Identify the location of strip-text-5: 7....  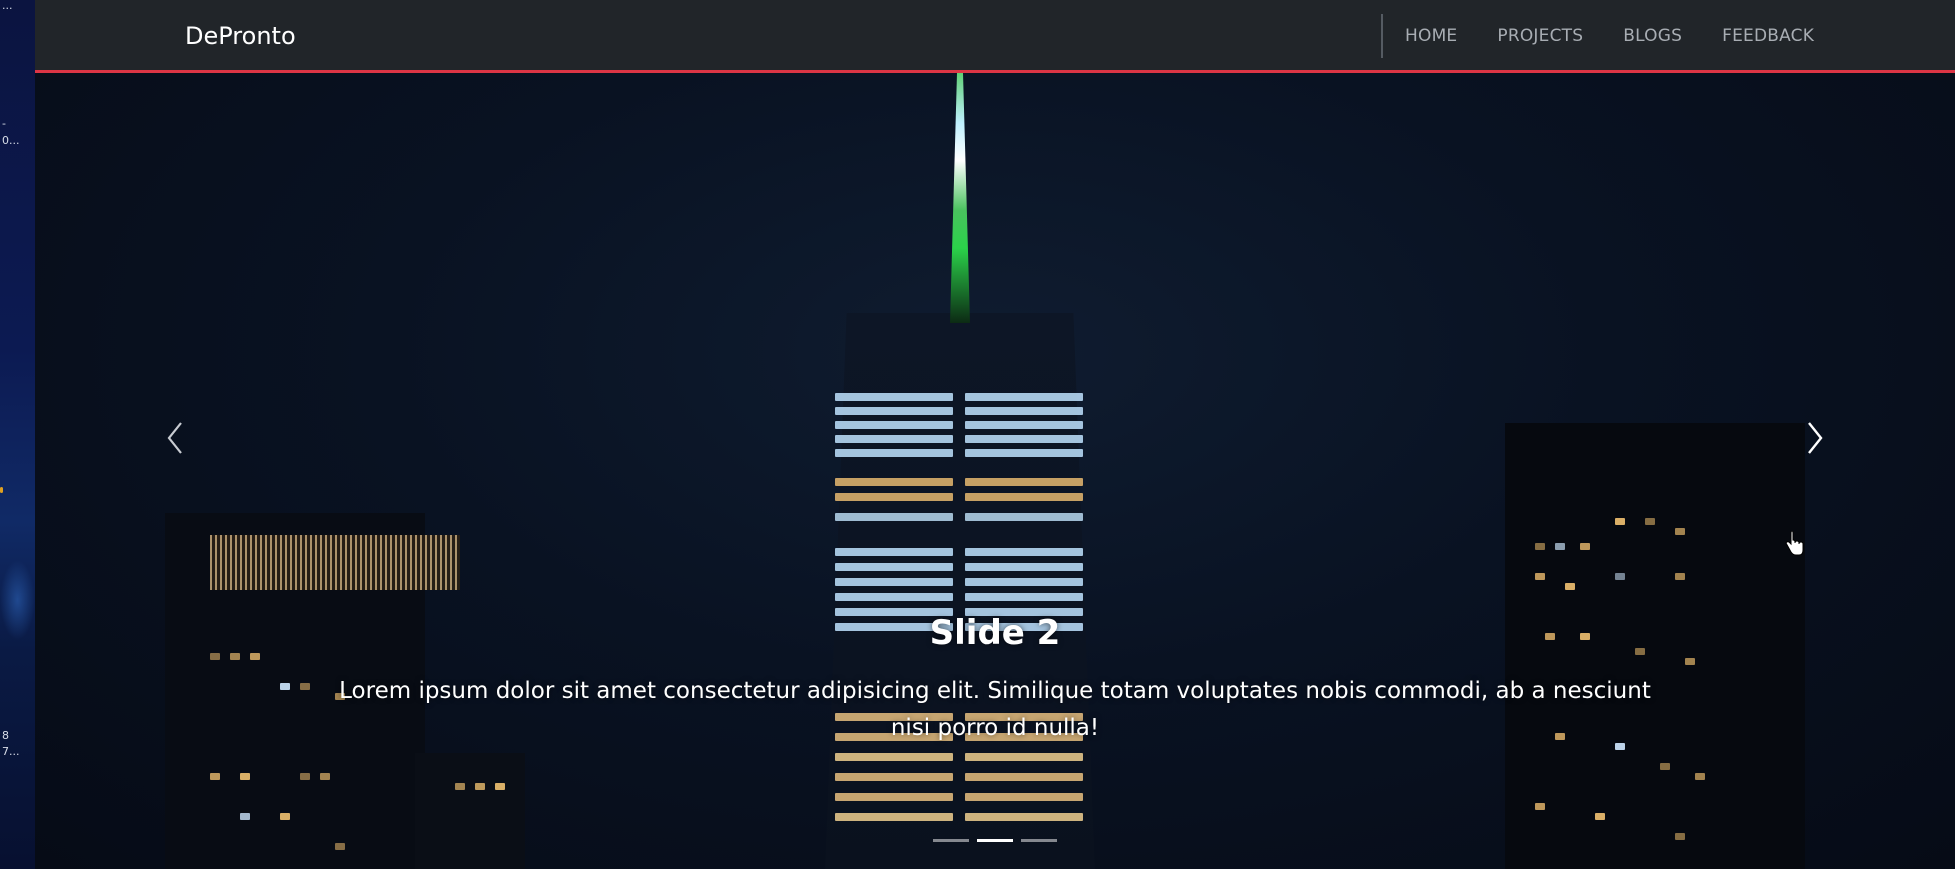
(11, 751).